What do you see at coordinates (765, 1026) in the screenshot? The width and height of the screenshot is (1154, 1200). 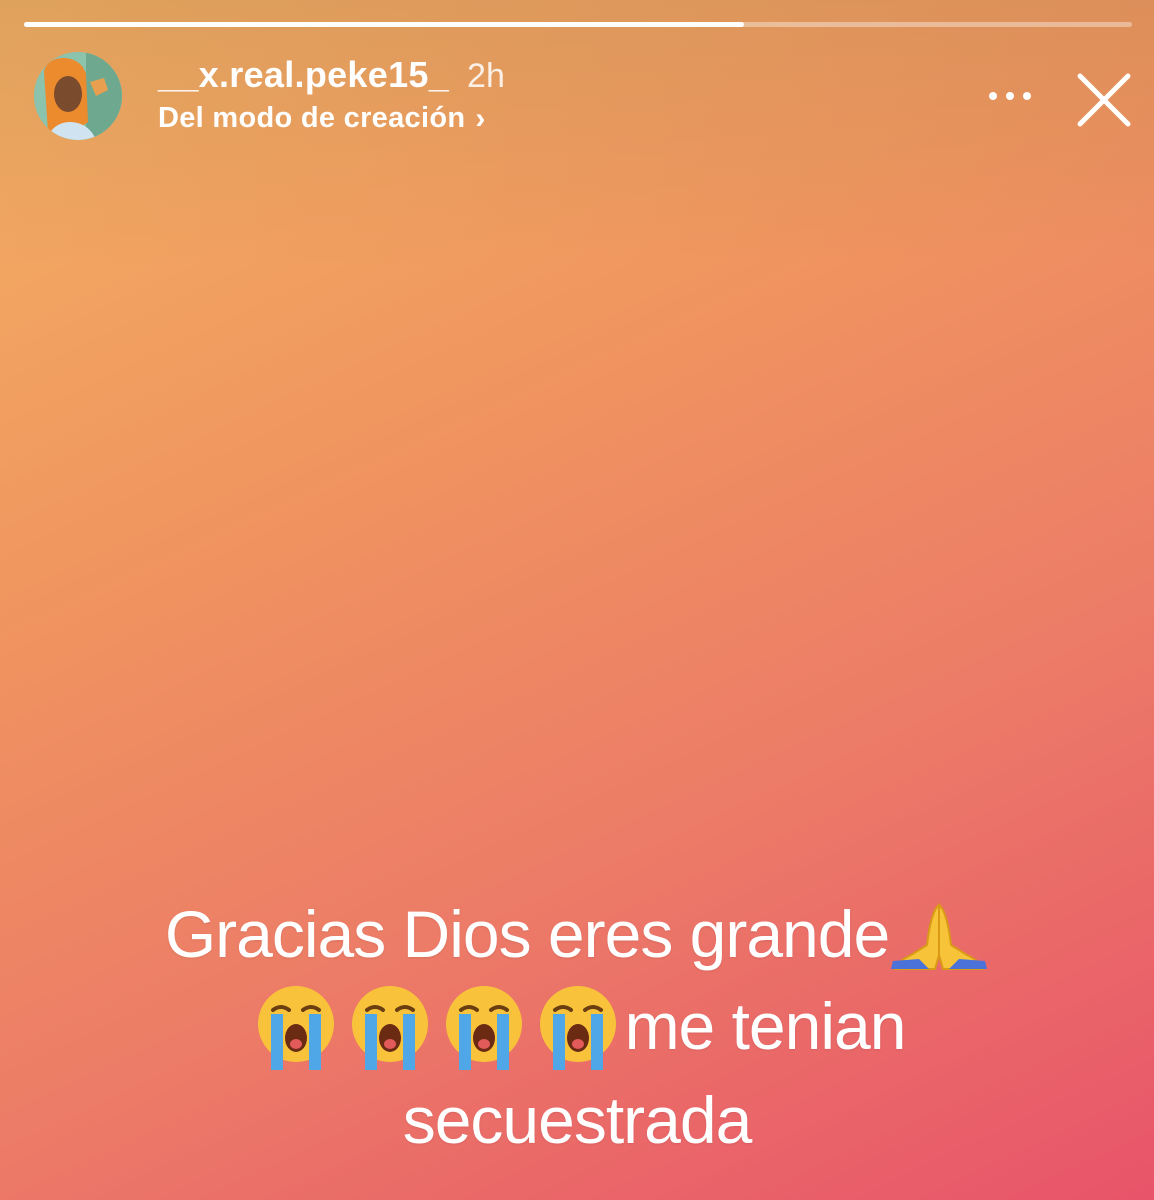 I see `caption-text-2: me tenian` at bounding box center [765, 1026].